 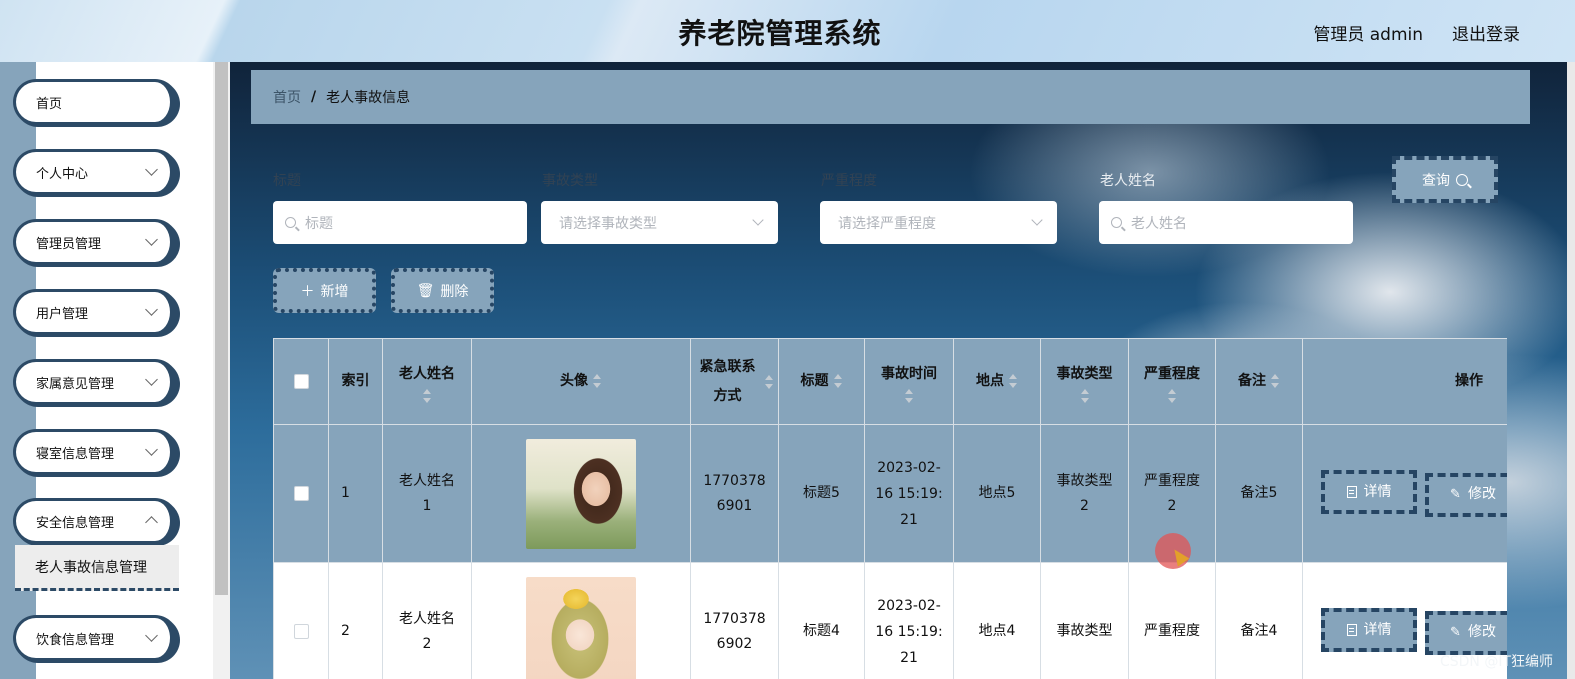 I want to click on header-accident-type: 事故类型, so click(x=1084, y=381).